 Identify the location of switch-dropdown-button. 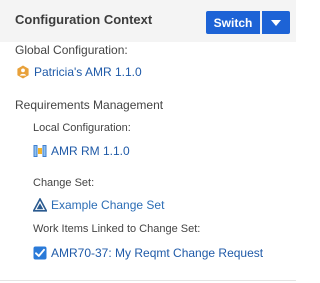
(276, 22).